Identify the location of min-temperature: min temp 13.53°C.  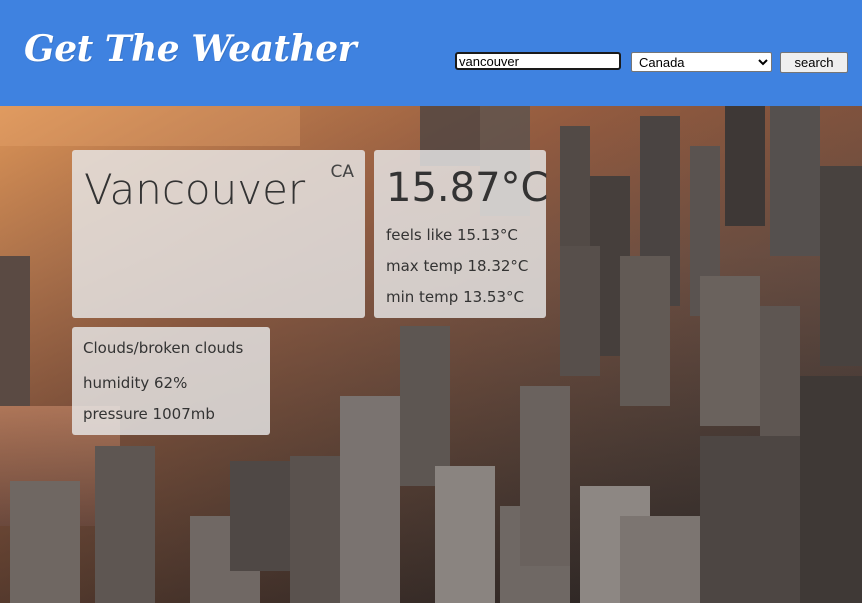
(455, 297).